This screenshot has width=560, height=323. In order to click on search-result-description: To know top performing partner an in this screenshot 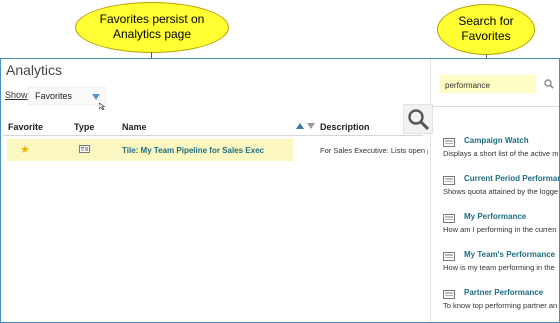, I will do `click(500, 305)`.